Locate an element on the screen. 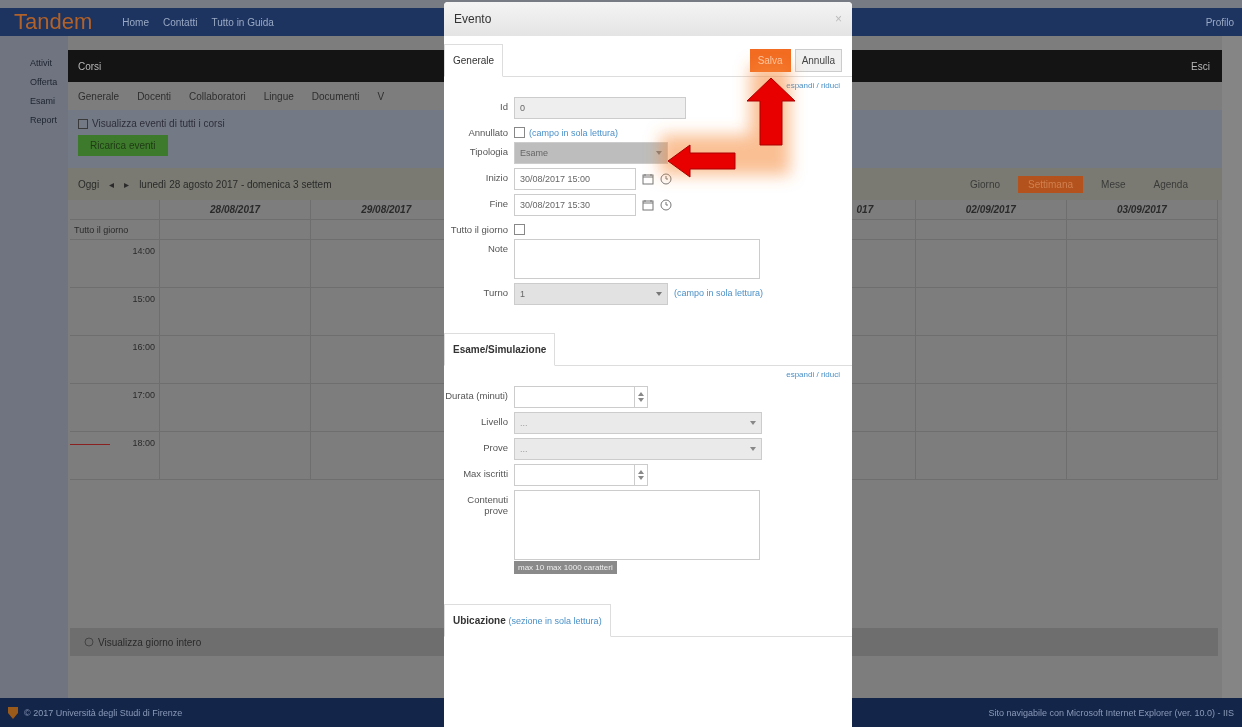 Image resolution: width=1242 pixels, height=727 pixels. field-label: Tutto il giorno is located at coordinates (478, 229).